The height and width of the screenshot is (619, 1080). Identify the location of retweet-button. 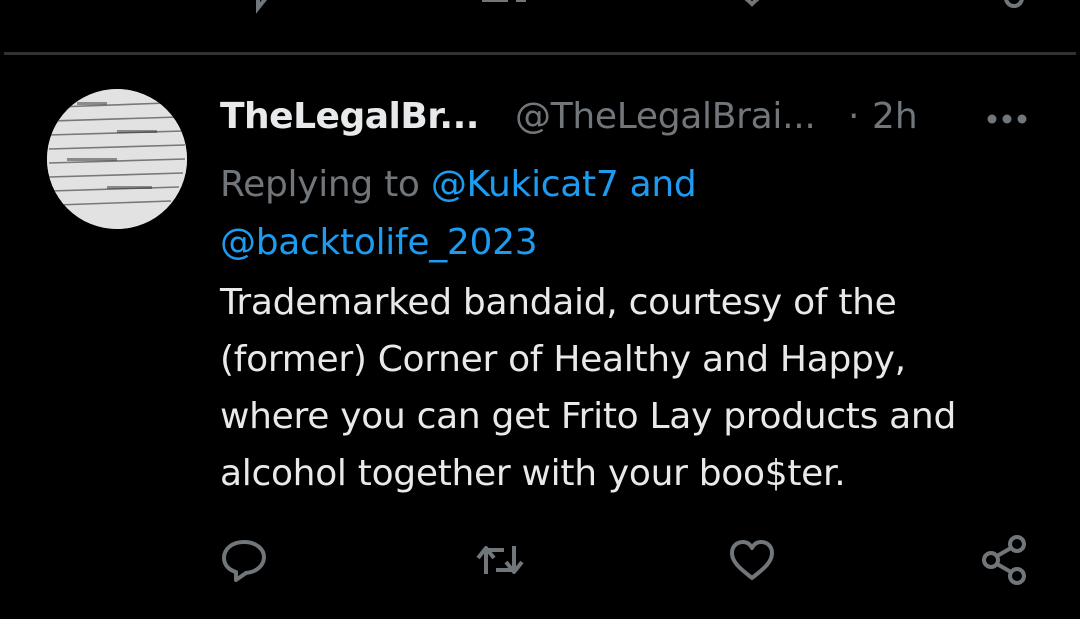
(500, 560).